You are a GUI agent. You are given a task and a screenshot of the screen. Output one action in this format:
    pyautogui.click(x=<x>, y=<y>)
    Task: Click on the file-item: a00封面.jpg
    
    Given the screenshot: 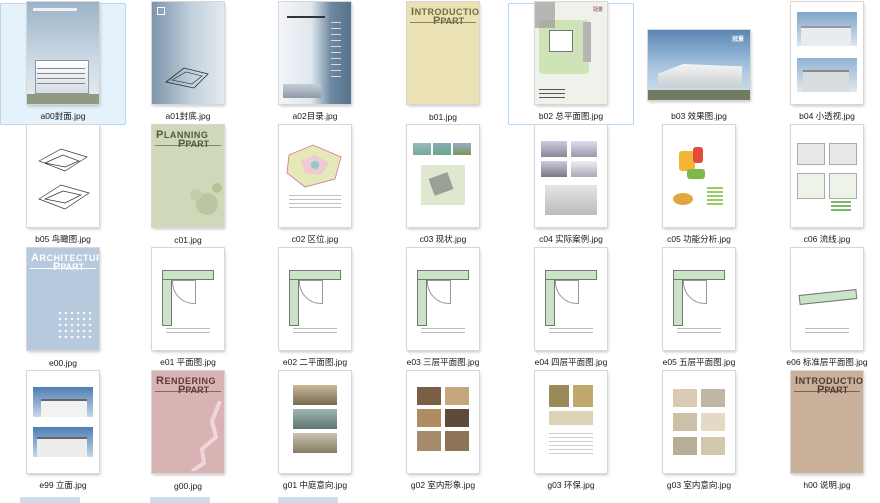 What is the action you would take?
    pyautogui.click(x=63, y=63)
    